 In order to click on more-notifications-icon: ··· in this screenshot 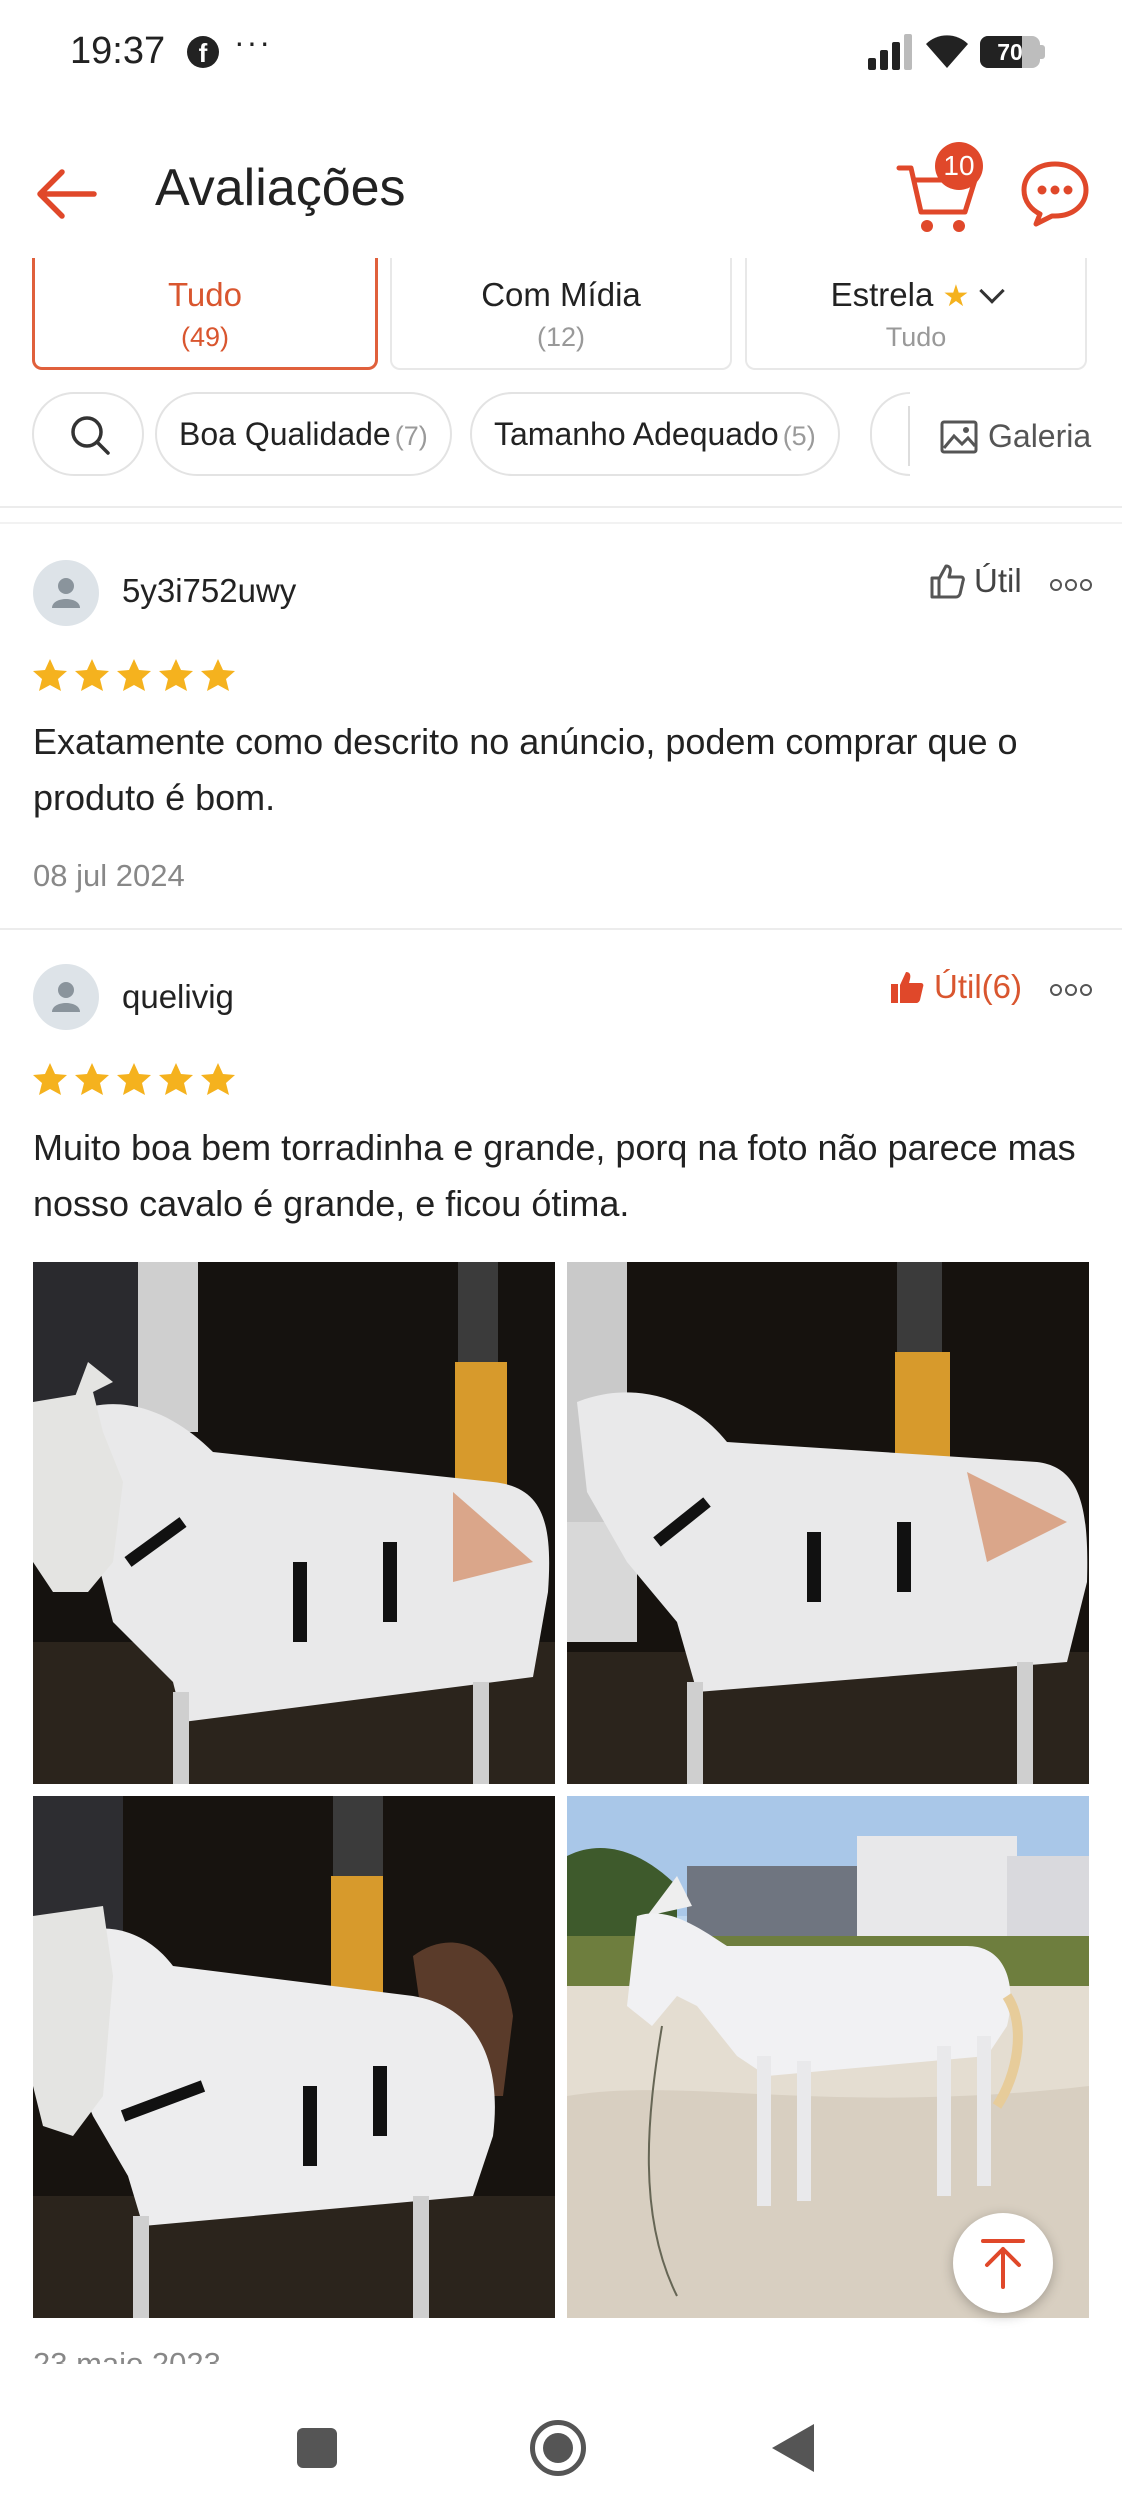, I will do `click(253, 42)`.